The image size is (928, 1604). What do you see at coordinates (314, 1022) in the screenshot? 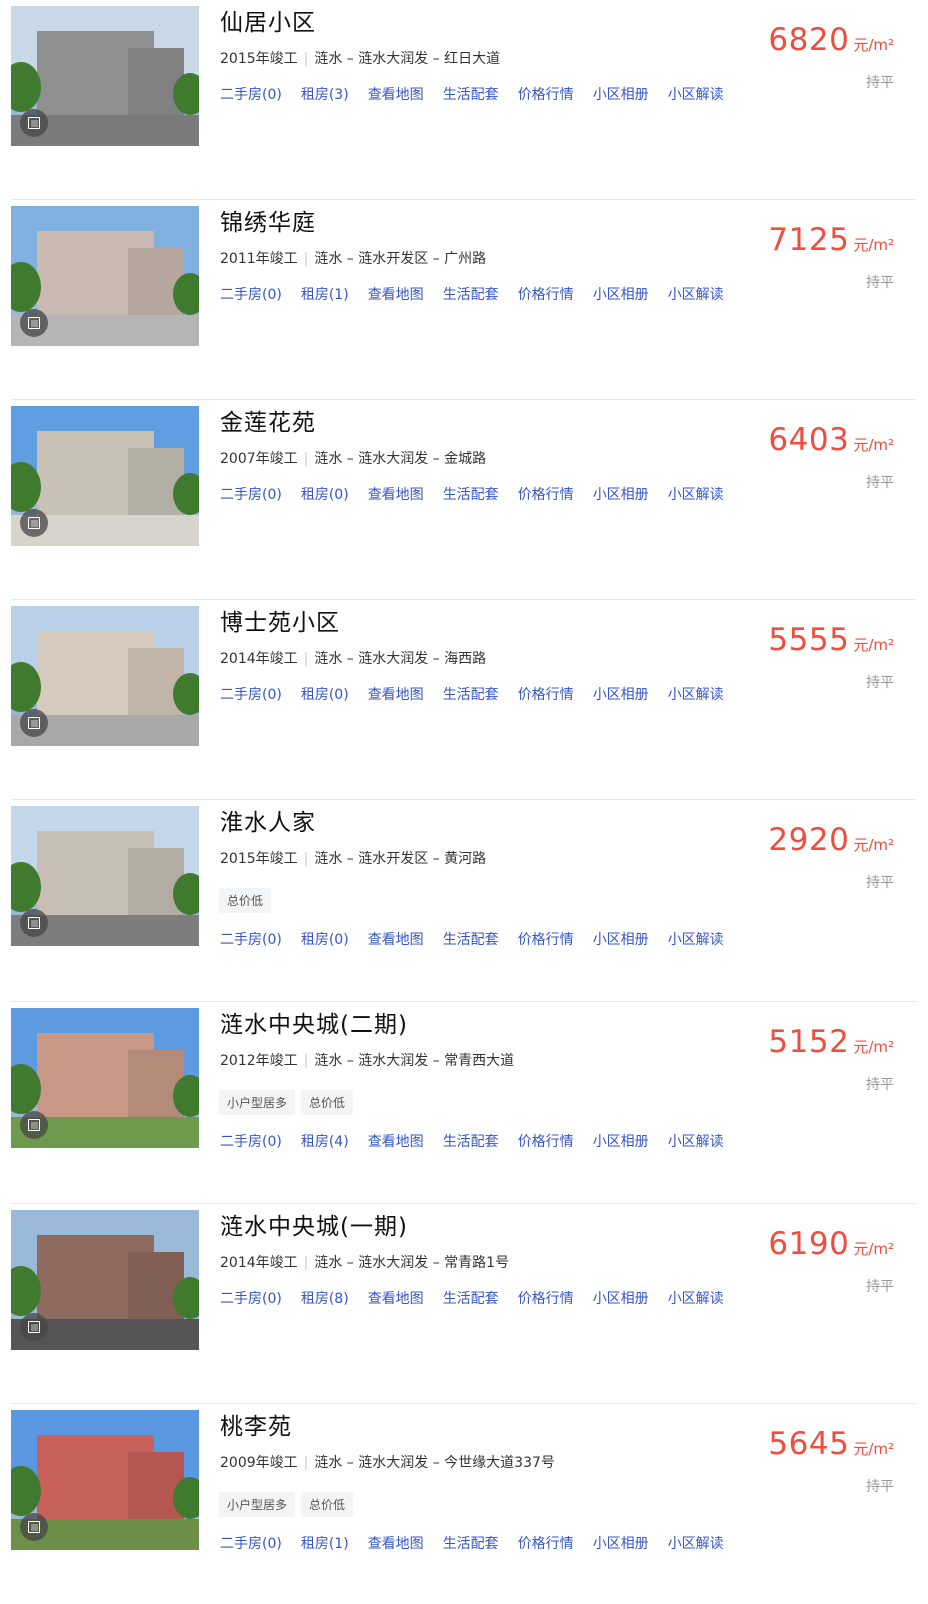
I see `community-name: 涟水中央城(二期)` at bounding box center [314, 1022].